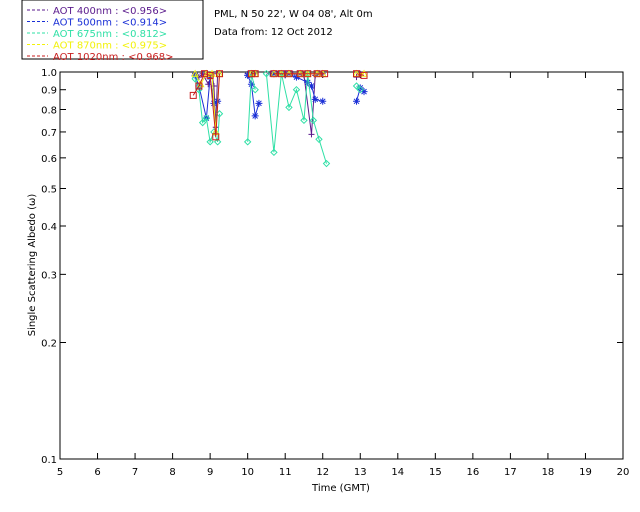 The height and width of the screenshot is (512, 640). Describe the element at coordinates (113, 57) in the screenshot. I see `legend-entry: AOT 1020nm : <0.968>` at that location.